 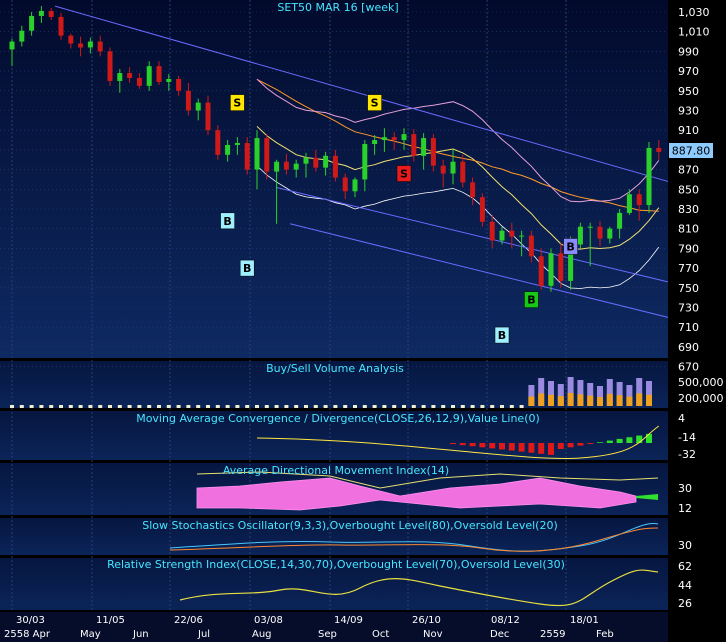 What do you see at coordinates (337, 7) in the screenshot?
I see `chart-title: SET50 MAR 16 [week]` at bounding box center [337, 7].